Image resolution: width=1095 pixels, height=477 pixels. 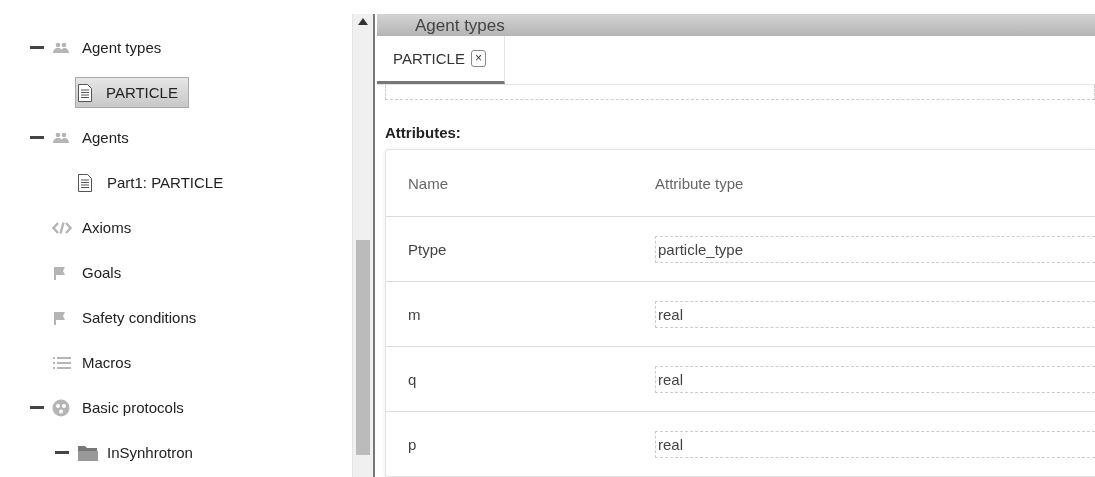 What do you see at coordinates (875, 249) in the screenshot?
I see `type-field: particle_type` at bounding box center [875, 249].